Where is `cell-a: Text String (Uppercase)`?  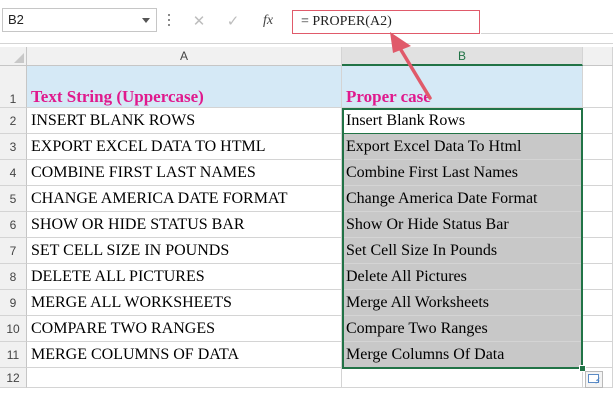 cell-a: Text String (Uppercase) is located at coordinates (184, 87).